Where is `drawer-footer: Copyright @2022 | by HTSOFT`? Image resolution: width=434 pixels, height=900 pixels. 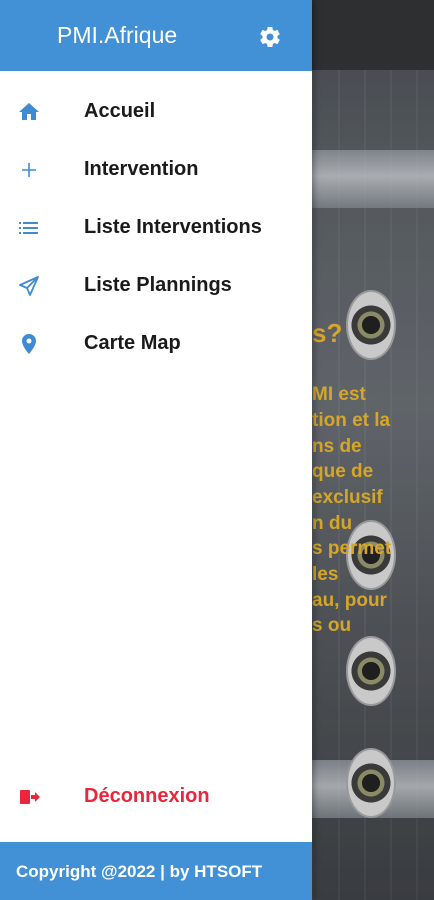
drawer-footer: Copyright @2022 | by HTSOFT is located at coordinates (156, 871).